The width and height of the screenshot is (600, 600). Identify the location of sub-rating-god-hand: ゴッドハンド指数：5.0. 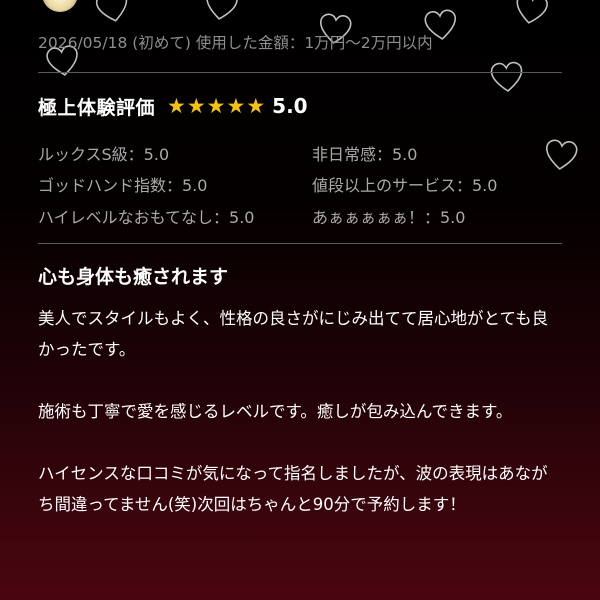
(123, 185).